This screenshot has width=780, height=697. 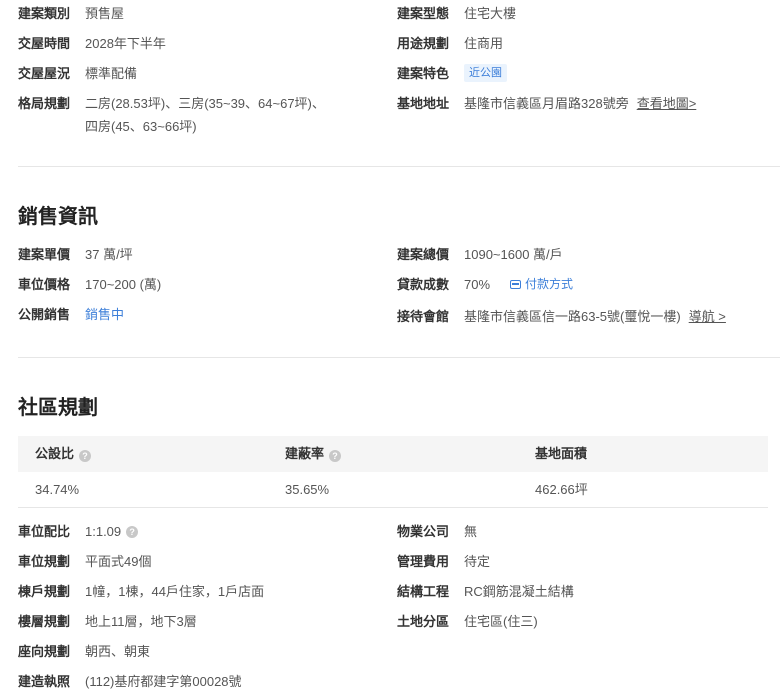 What do you see at coordinates (452, 73) in the screenshot?
I see `info-row-feature: 建案特色 近公園` at bounding box center [452, 73].